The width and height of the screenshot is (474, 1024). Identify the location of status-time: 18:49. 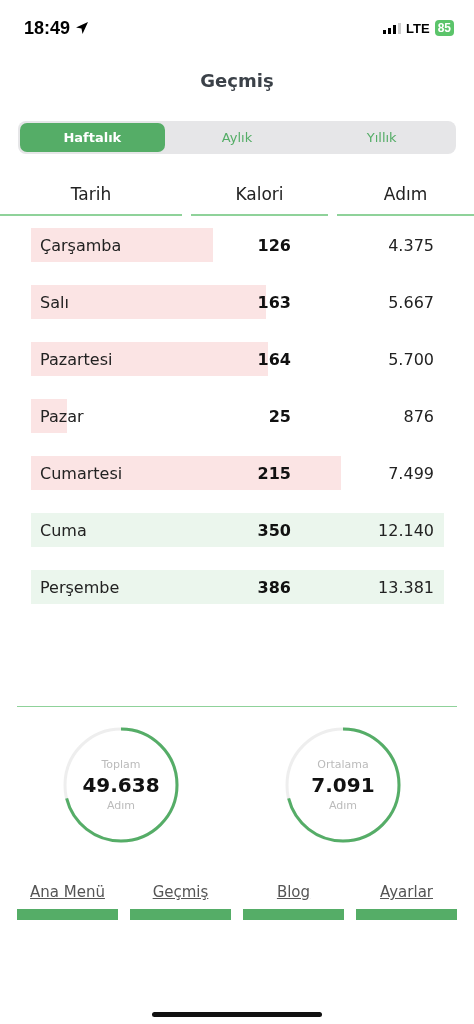
(47, 28).